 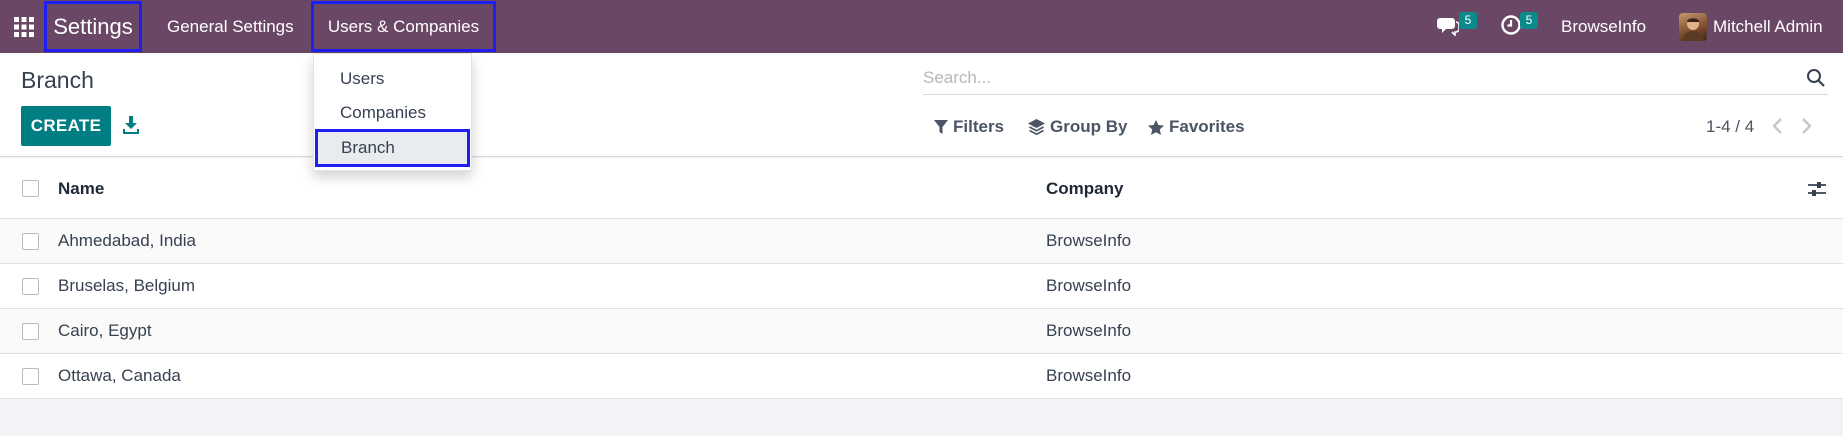 What do you see at coordinates (1448, 25) in the screenshot?
I see `chat-icon` at bounding box center [1448, 25].